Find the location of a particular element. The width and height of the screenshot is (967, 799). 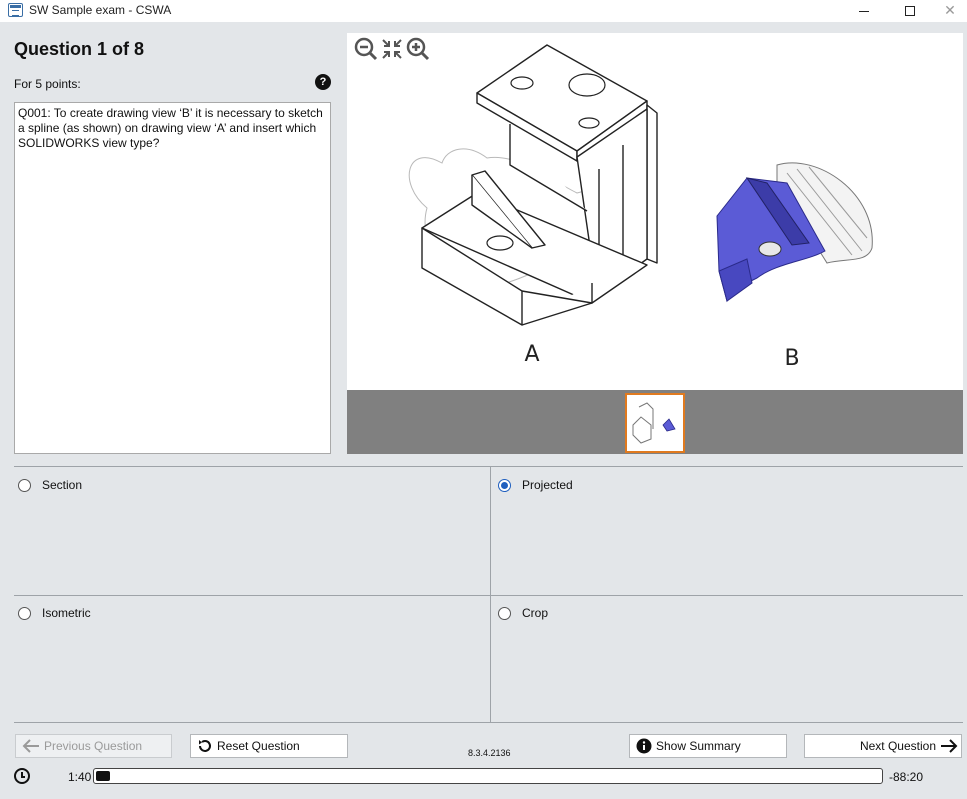

maximize-button is located at coordinates (910, 11).